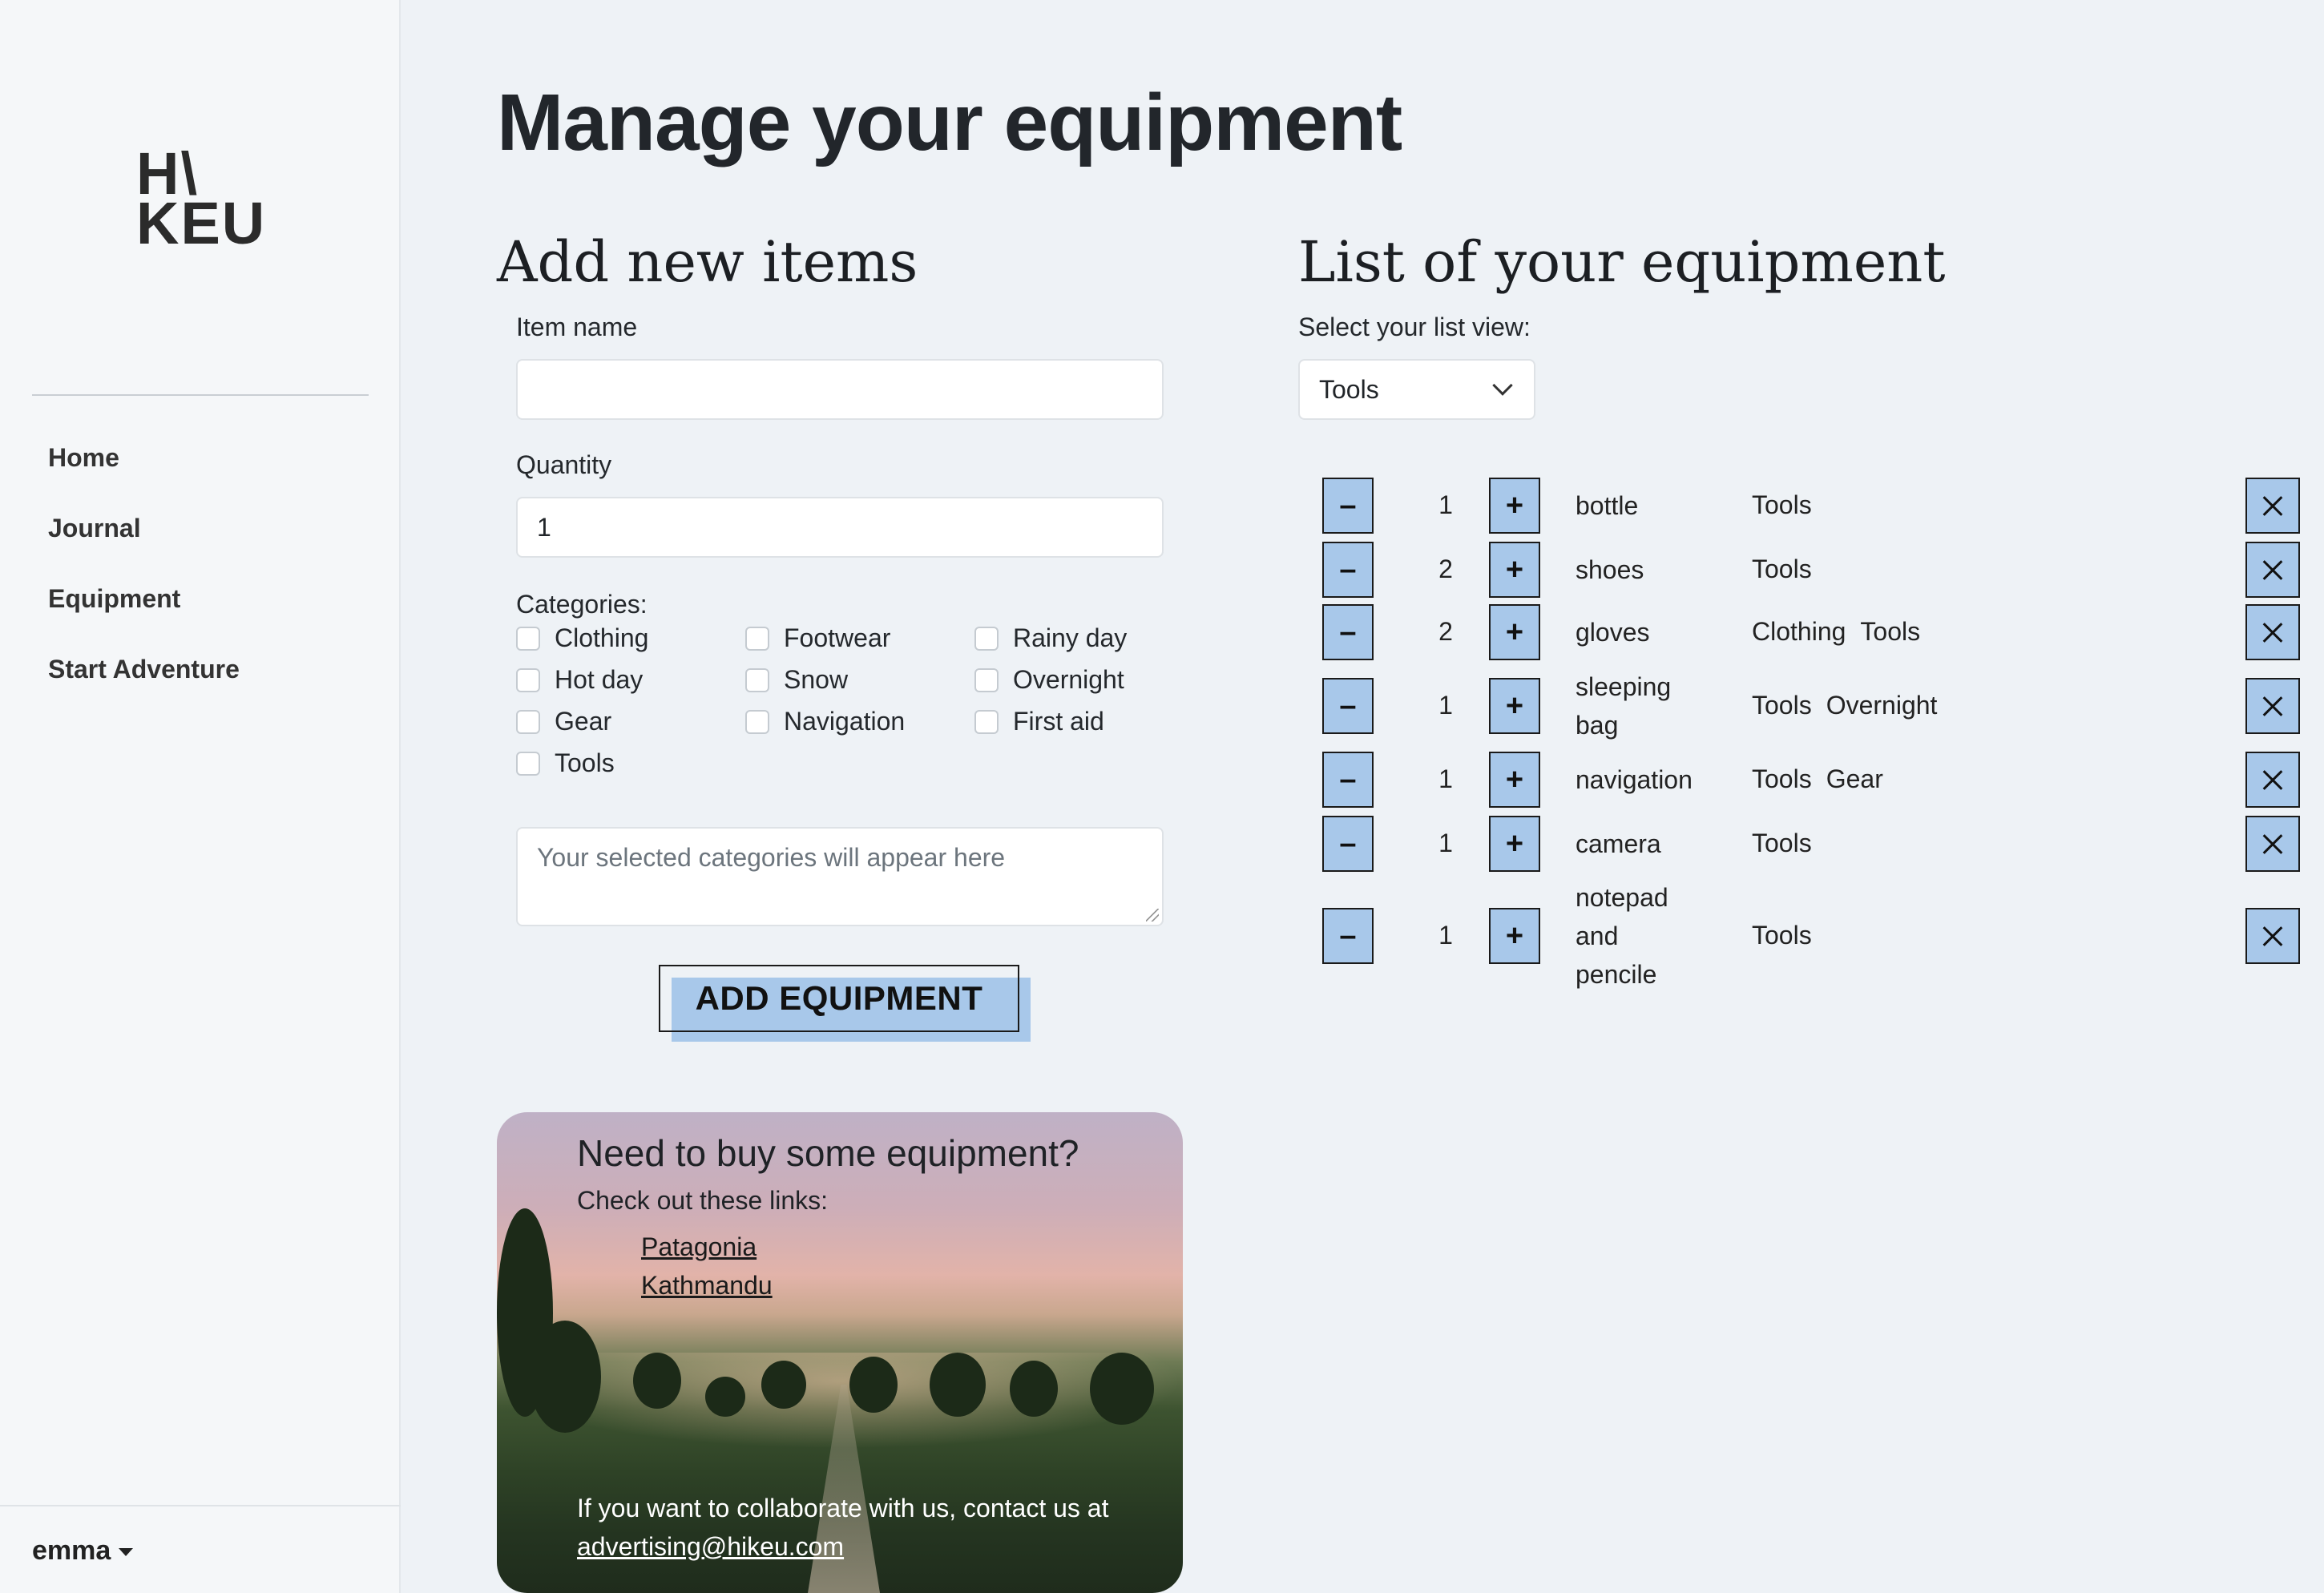 This screenshot has width=2324, height=1593. What do you see at coordinates (1068, 679) in the screenshot?
I see `category-label: Overnight` at bounding box center [1068, 679].